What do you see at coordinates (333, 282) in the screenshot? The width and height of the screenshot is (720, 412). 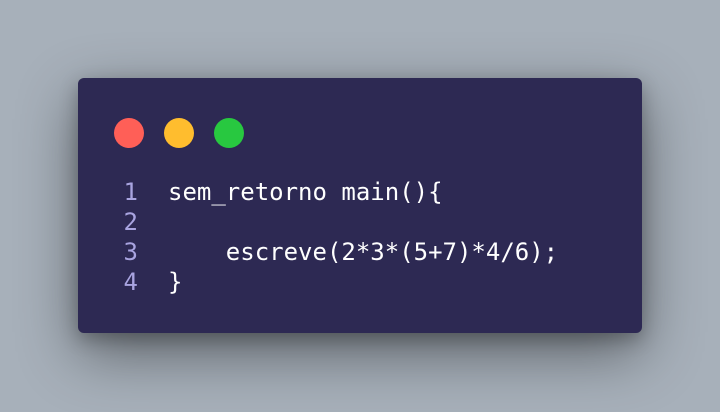 I see `code-line: 4 }` at bounding box center [333, 282].